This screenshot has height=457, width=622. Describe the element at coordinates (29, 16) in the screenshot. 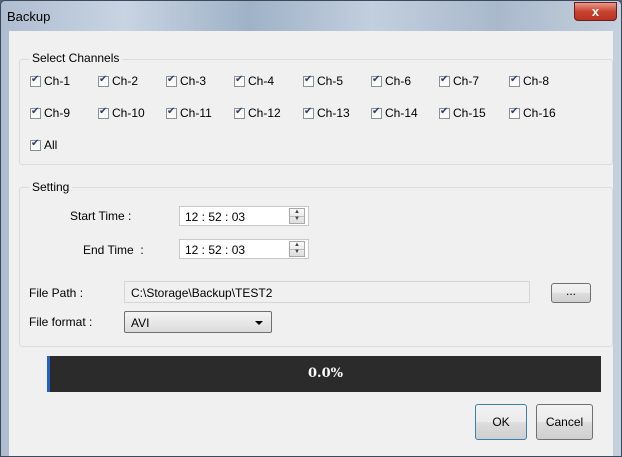

I see `window-title: Backup` at that location.